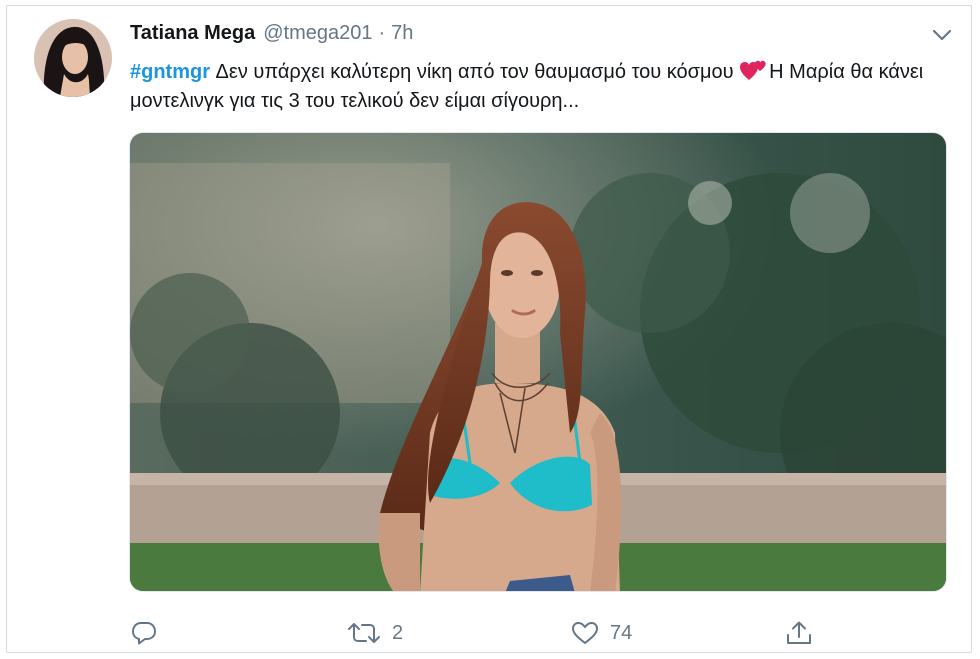 The image size is (980, 659). Describe the element at coordinates (480, 633) in the screenshot. I see `tweet-actions: 2 74` at that location.